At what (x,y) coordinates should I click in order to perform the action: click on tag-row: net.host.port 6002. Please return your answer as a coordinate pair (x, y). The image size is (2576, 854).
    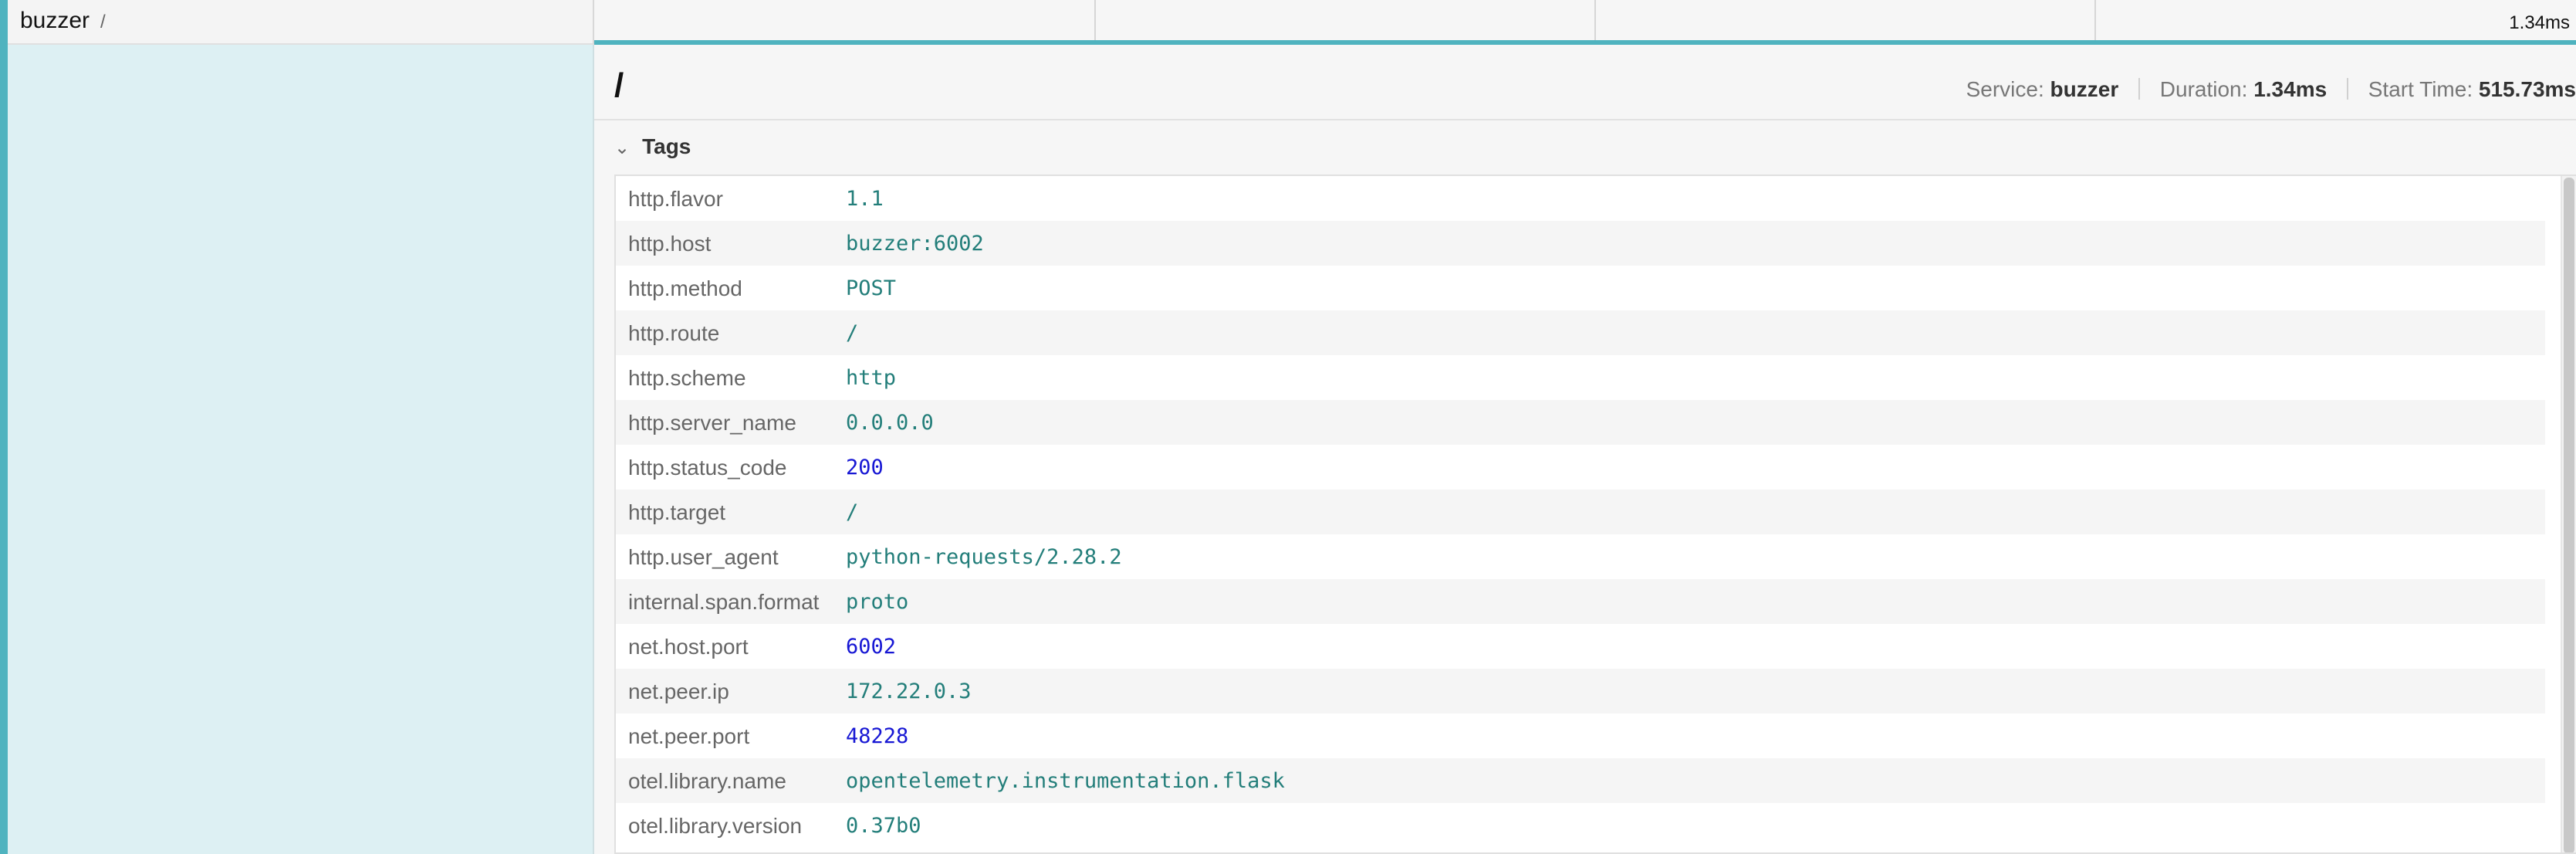
    Looking at the image, I should click on (1580, 647).